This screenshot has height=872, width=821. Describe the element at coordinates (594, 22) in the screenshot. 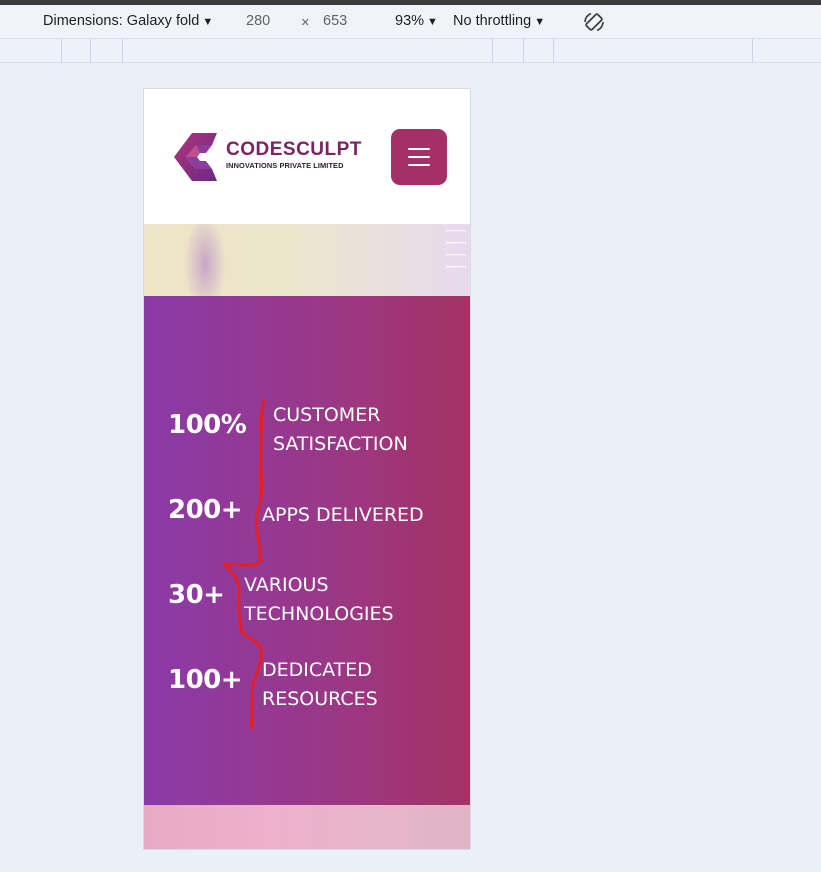

I see `rotate-device-icon` at that location.